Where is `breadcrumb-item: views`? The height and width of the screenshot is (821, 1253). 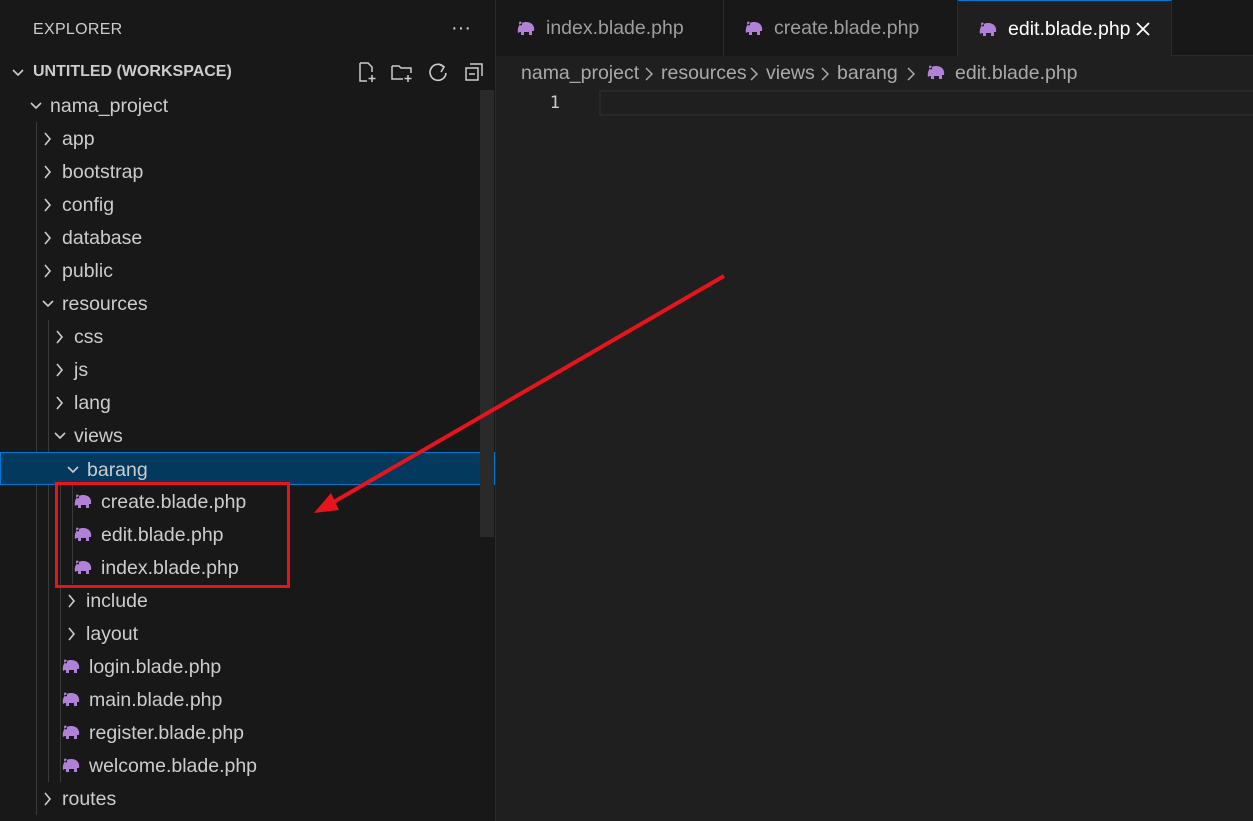 breadcrumb-item: views is located at coordinates (790, 73).